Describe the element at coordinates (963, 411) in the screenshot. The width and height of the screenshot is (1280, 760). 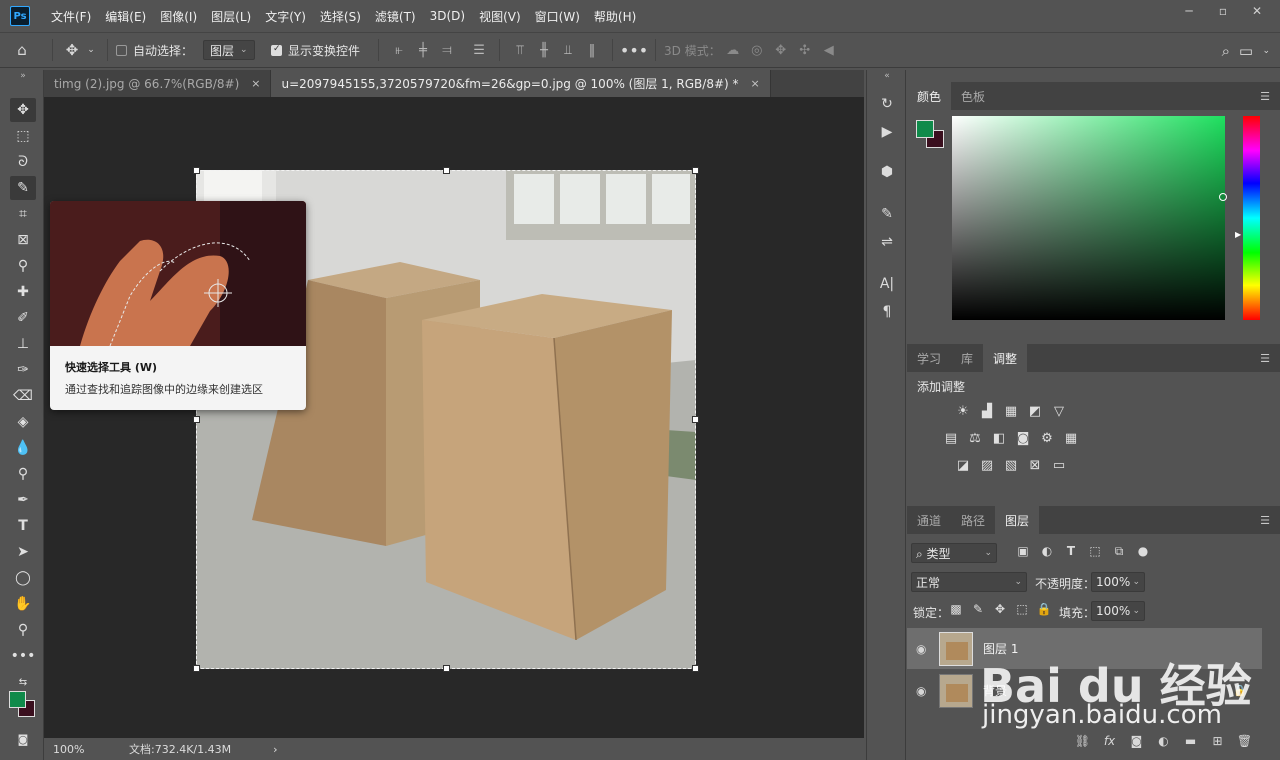
I see `brightness-icon: ☀` at that location.